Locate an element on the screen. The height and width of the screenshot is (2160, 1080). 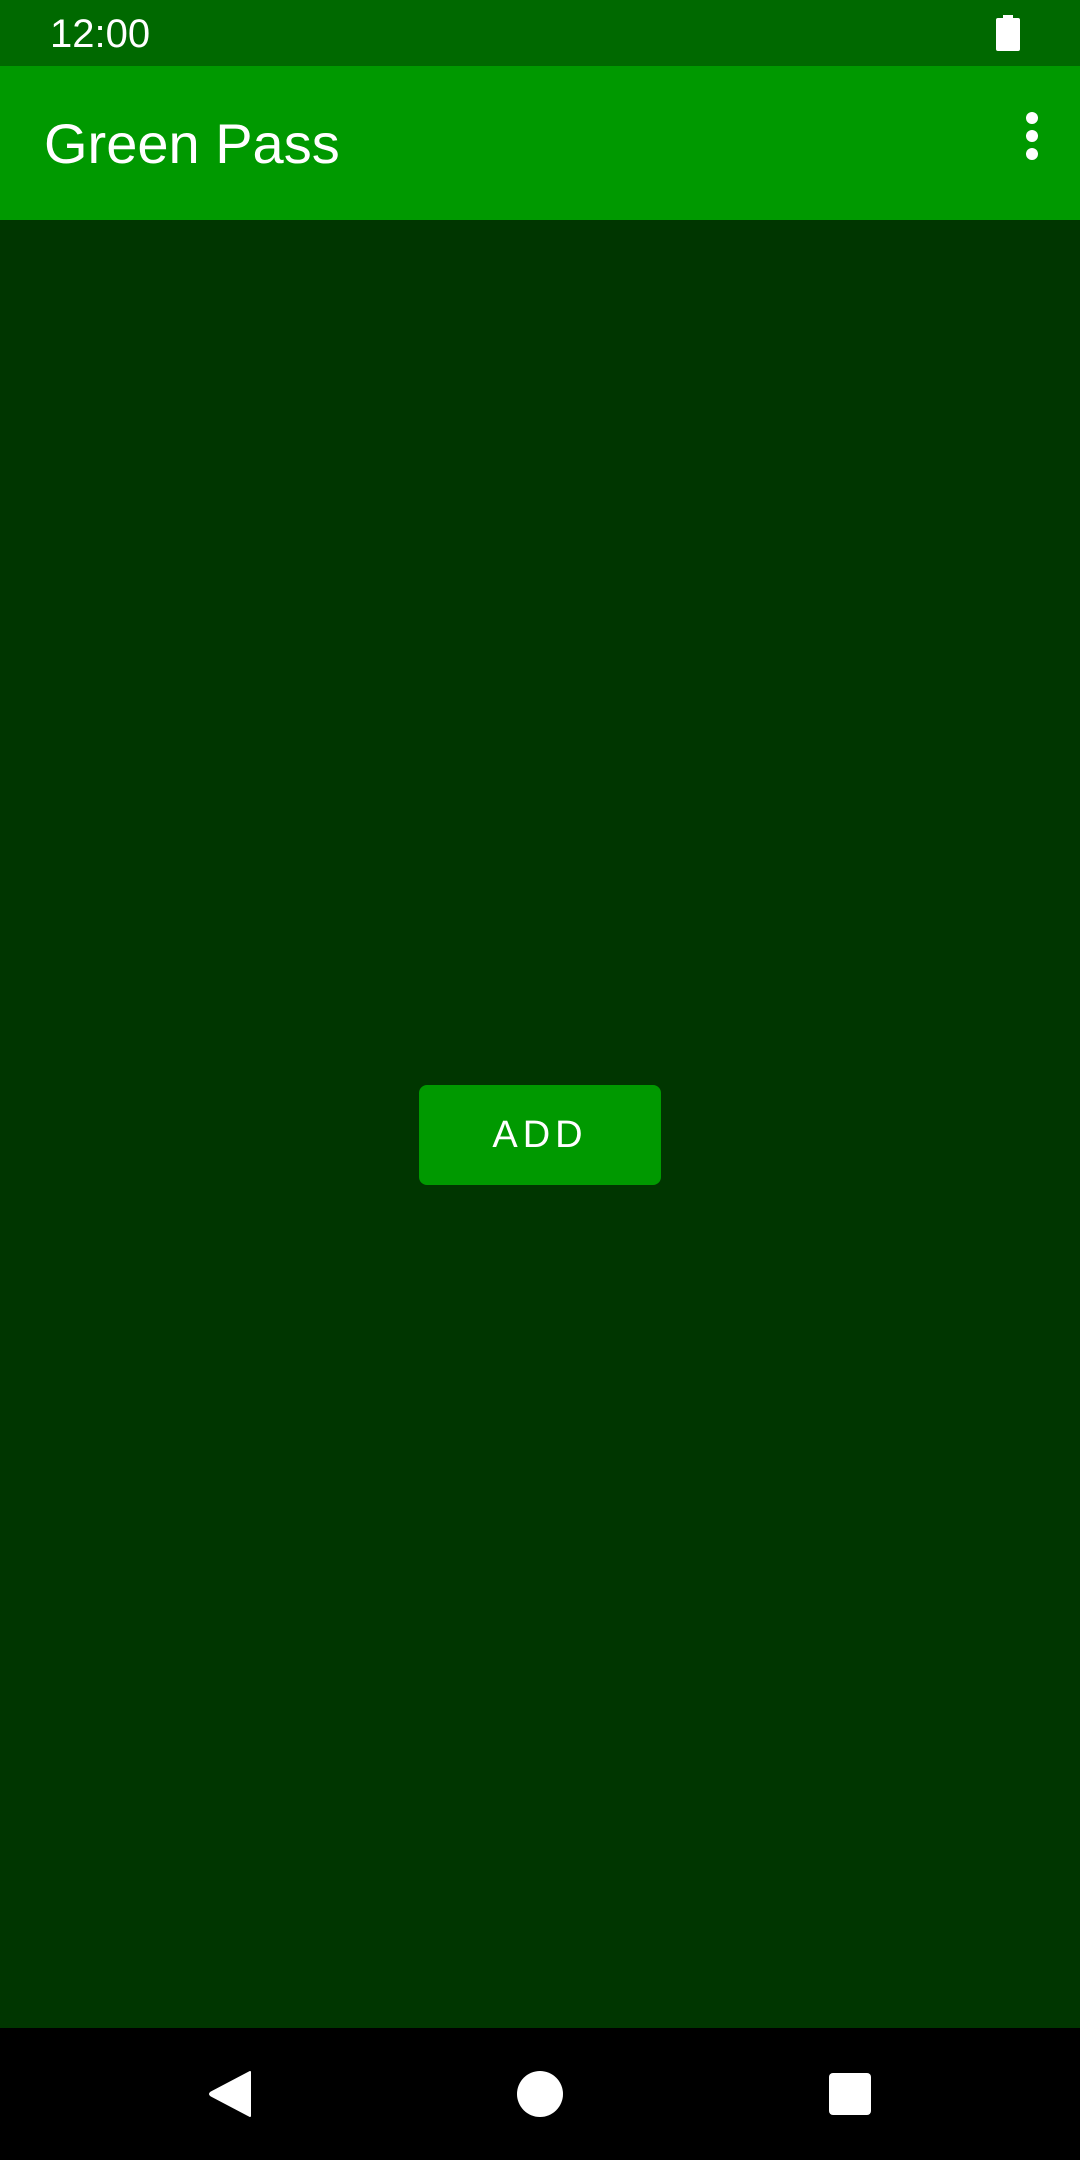
app-title: Green Pass is located at coordinates (192, 143).